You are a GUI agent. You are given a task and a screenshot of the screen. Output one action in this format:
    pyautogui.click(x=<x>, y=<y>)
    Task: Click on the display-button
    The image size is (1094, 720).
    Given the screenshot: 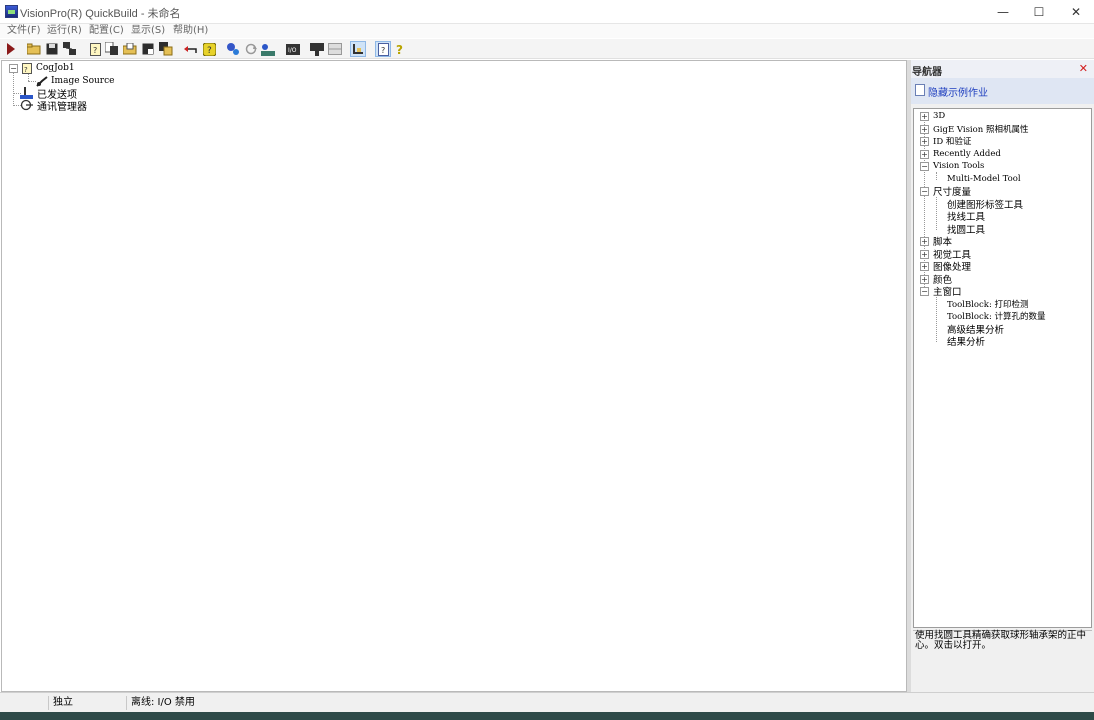 What is the action you would take?
    pyautogui.click(x=317, y=49)
    